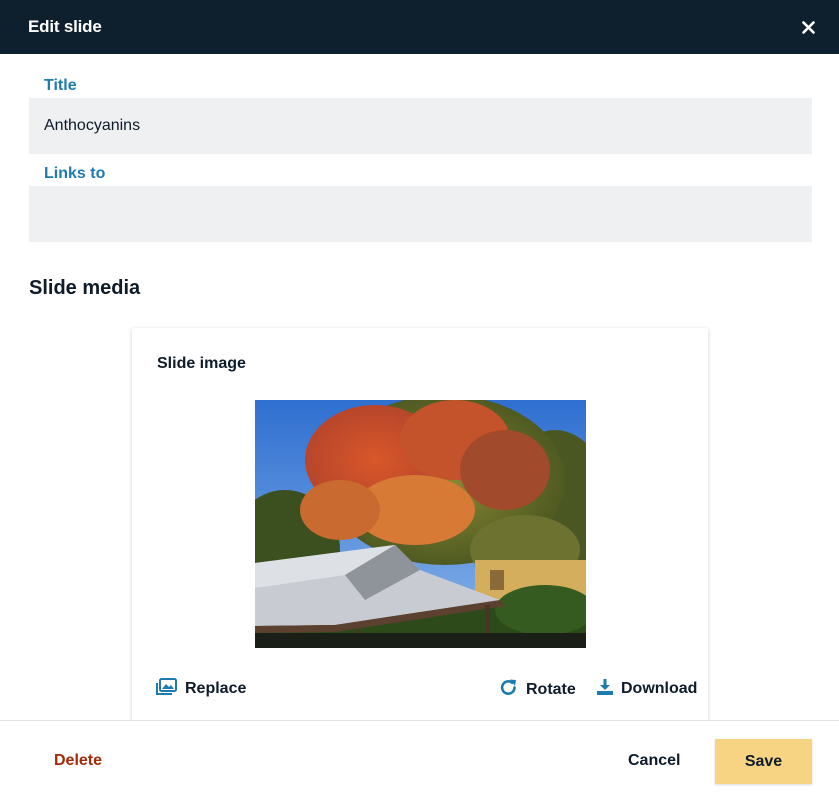 Image resolution: width=839 pixels, height=795 pixels. I want to click on title-label: Title, so click(60, 85).